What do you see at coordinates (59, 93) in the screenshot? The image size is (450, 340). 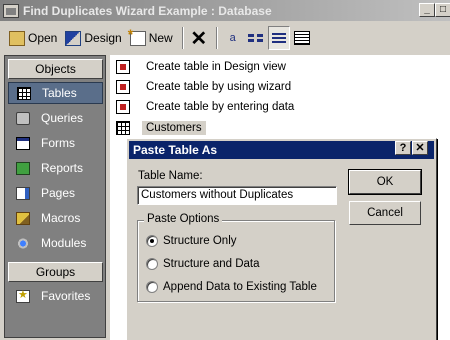 I see `sidebar-item-label: Tables` at bounding box center [59, 93].